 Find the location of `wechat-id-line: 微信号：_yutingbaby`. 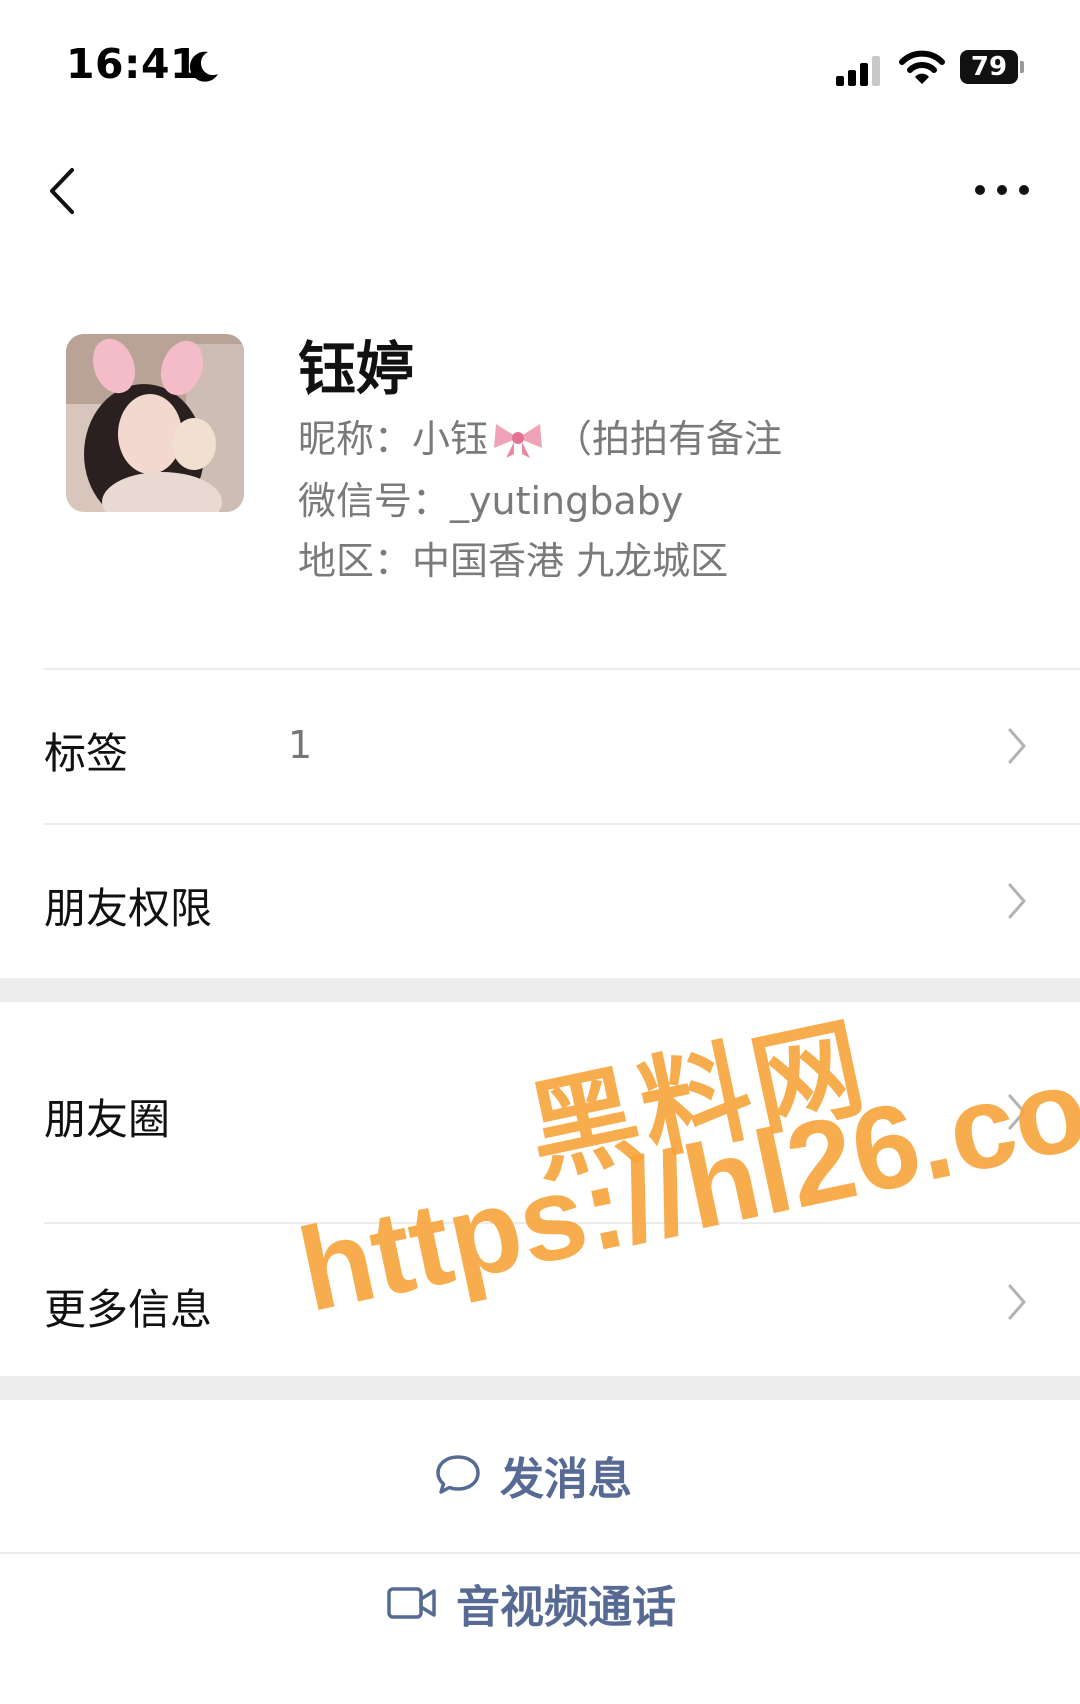

wechat-id-line: 微信号：_yutingbaby is located at coordinates (490, 497).